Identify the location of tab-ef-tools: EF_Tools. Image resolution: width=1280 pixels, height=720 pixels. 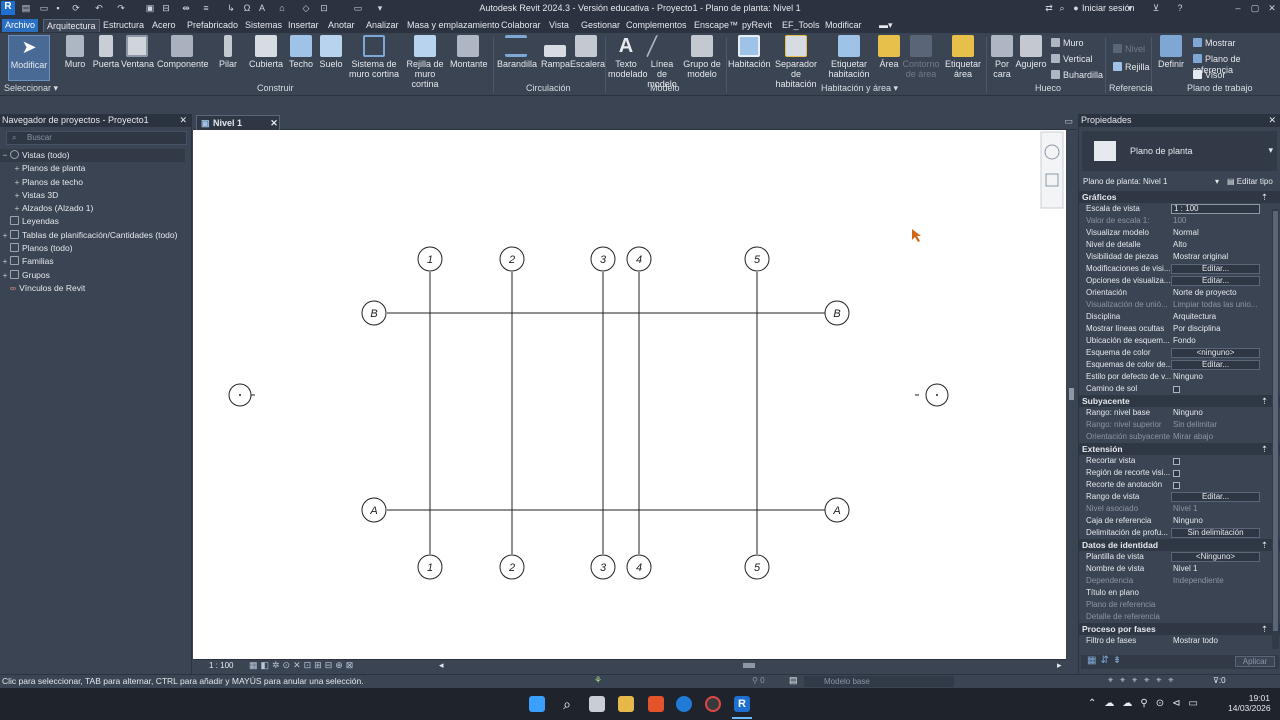
(801, 25).